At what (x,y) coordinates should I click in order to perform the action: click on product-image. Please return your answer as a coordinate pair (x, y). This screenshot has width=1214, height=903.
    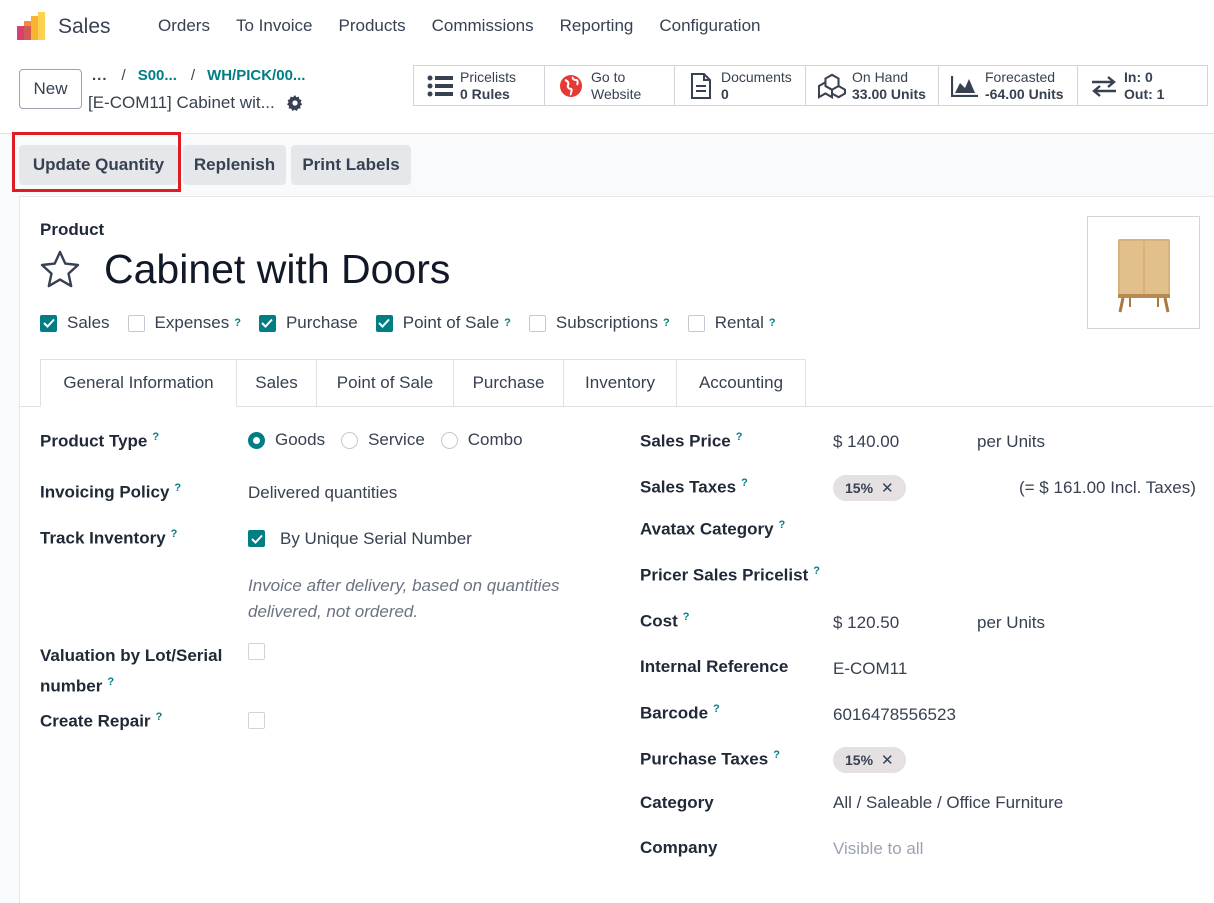
    Looking at the image, I should click on (1143, 272).